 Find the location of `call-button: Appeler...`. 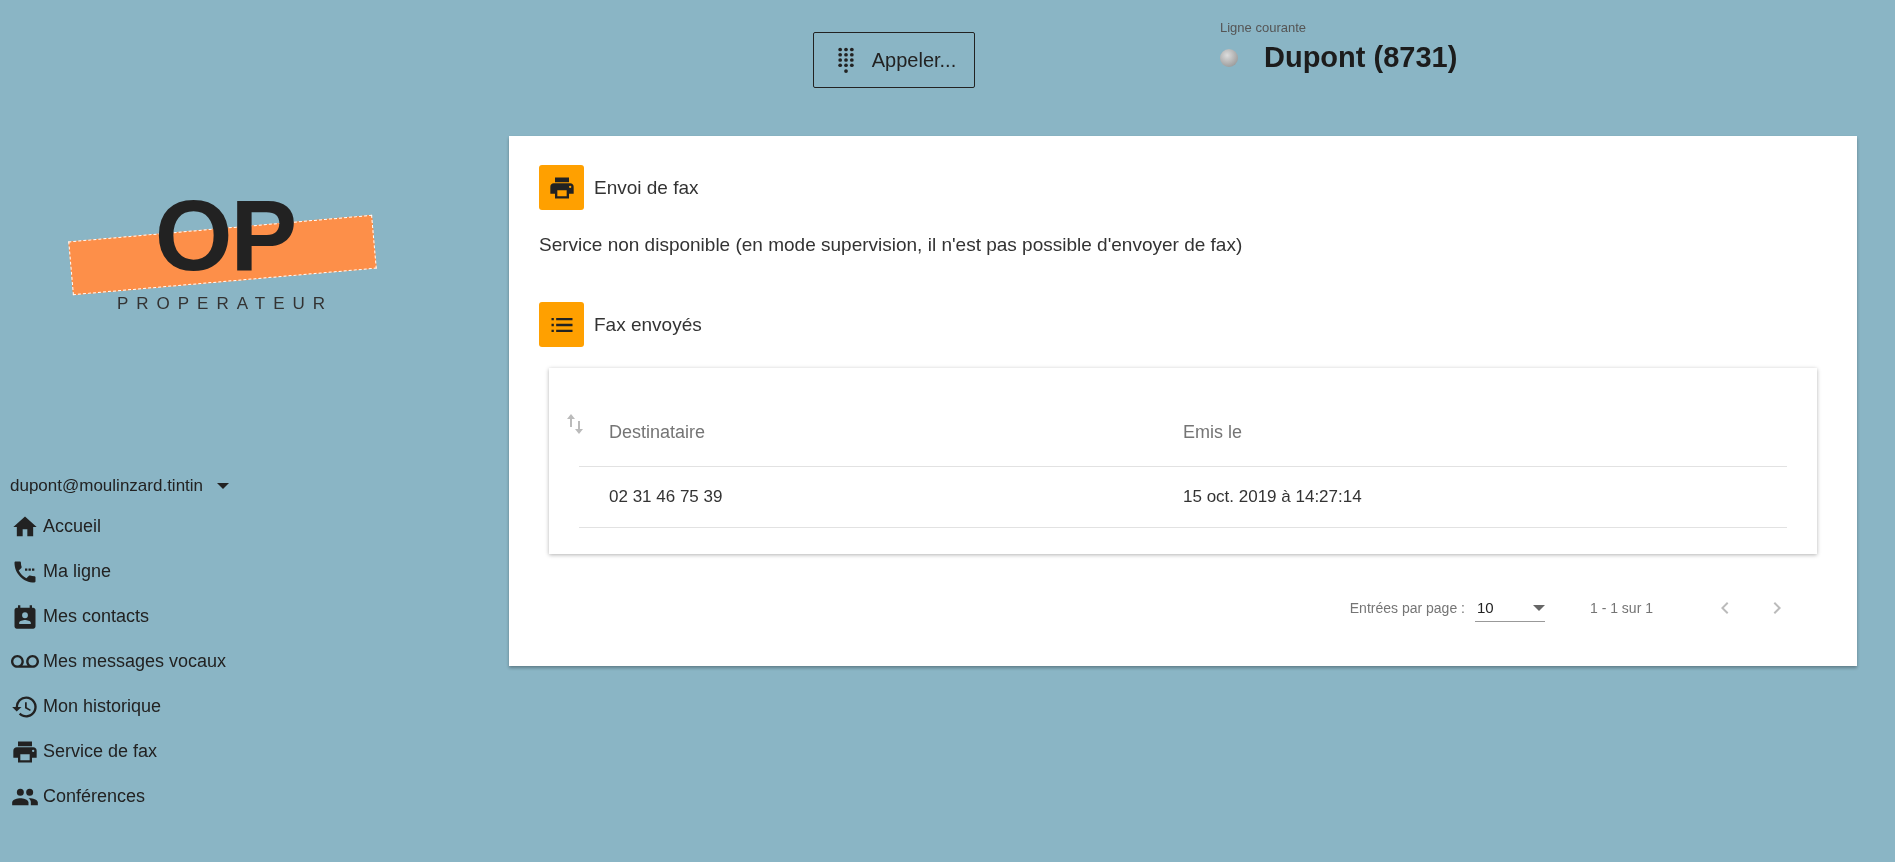

call-button: Appeler... is located at coordinates (894, 60).